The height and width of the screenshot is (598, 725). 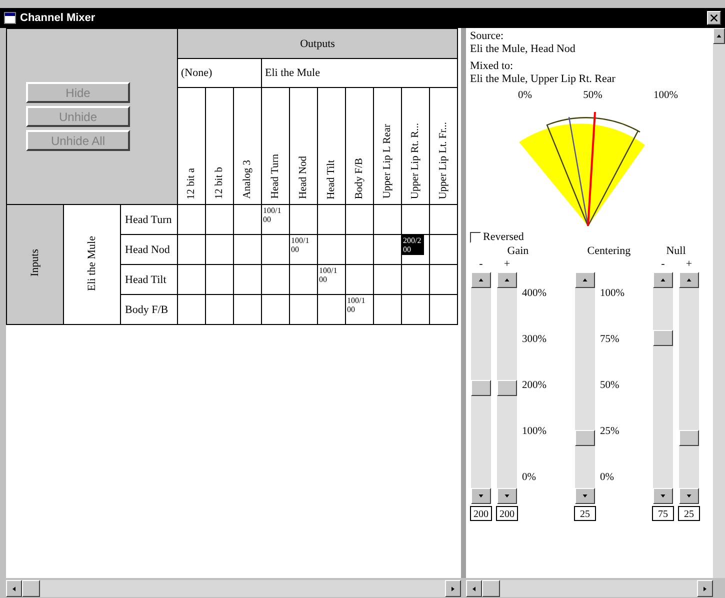 What do you see at coordinates (149, 309) in the screenshot?
I see `row-header: Body F/B` at bounding box center [149, 309].